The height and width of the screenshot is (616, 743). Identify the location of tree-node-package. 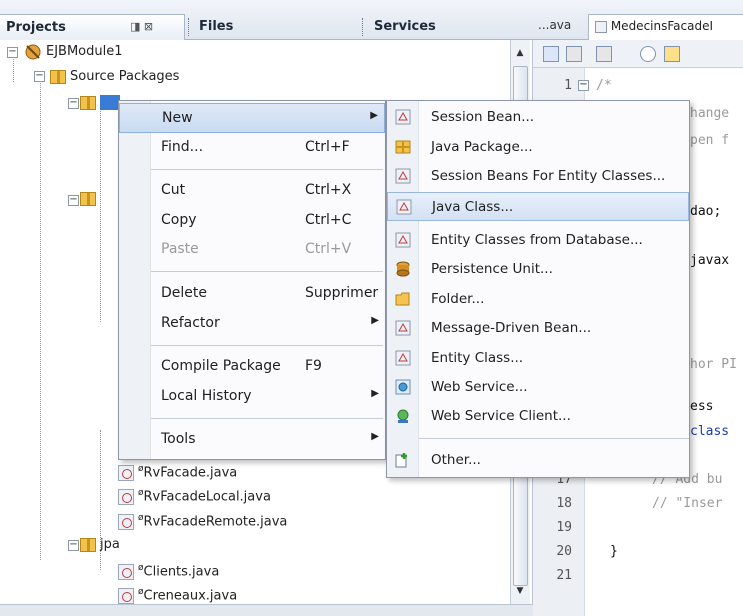
(90, 199).